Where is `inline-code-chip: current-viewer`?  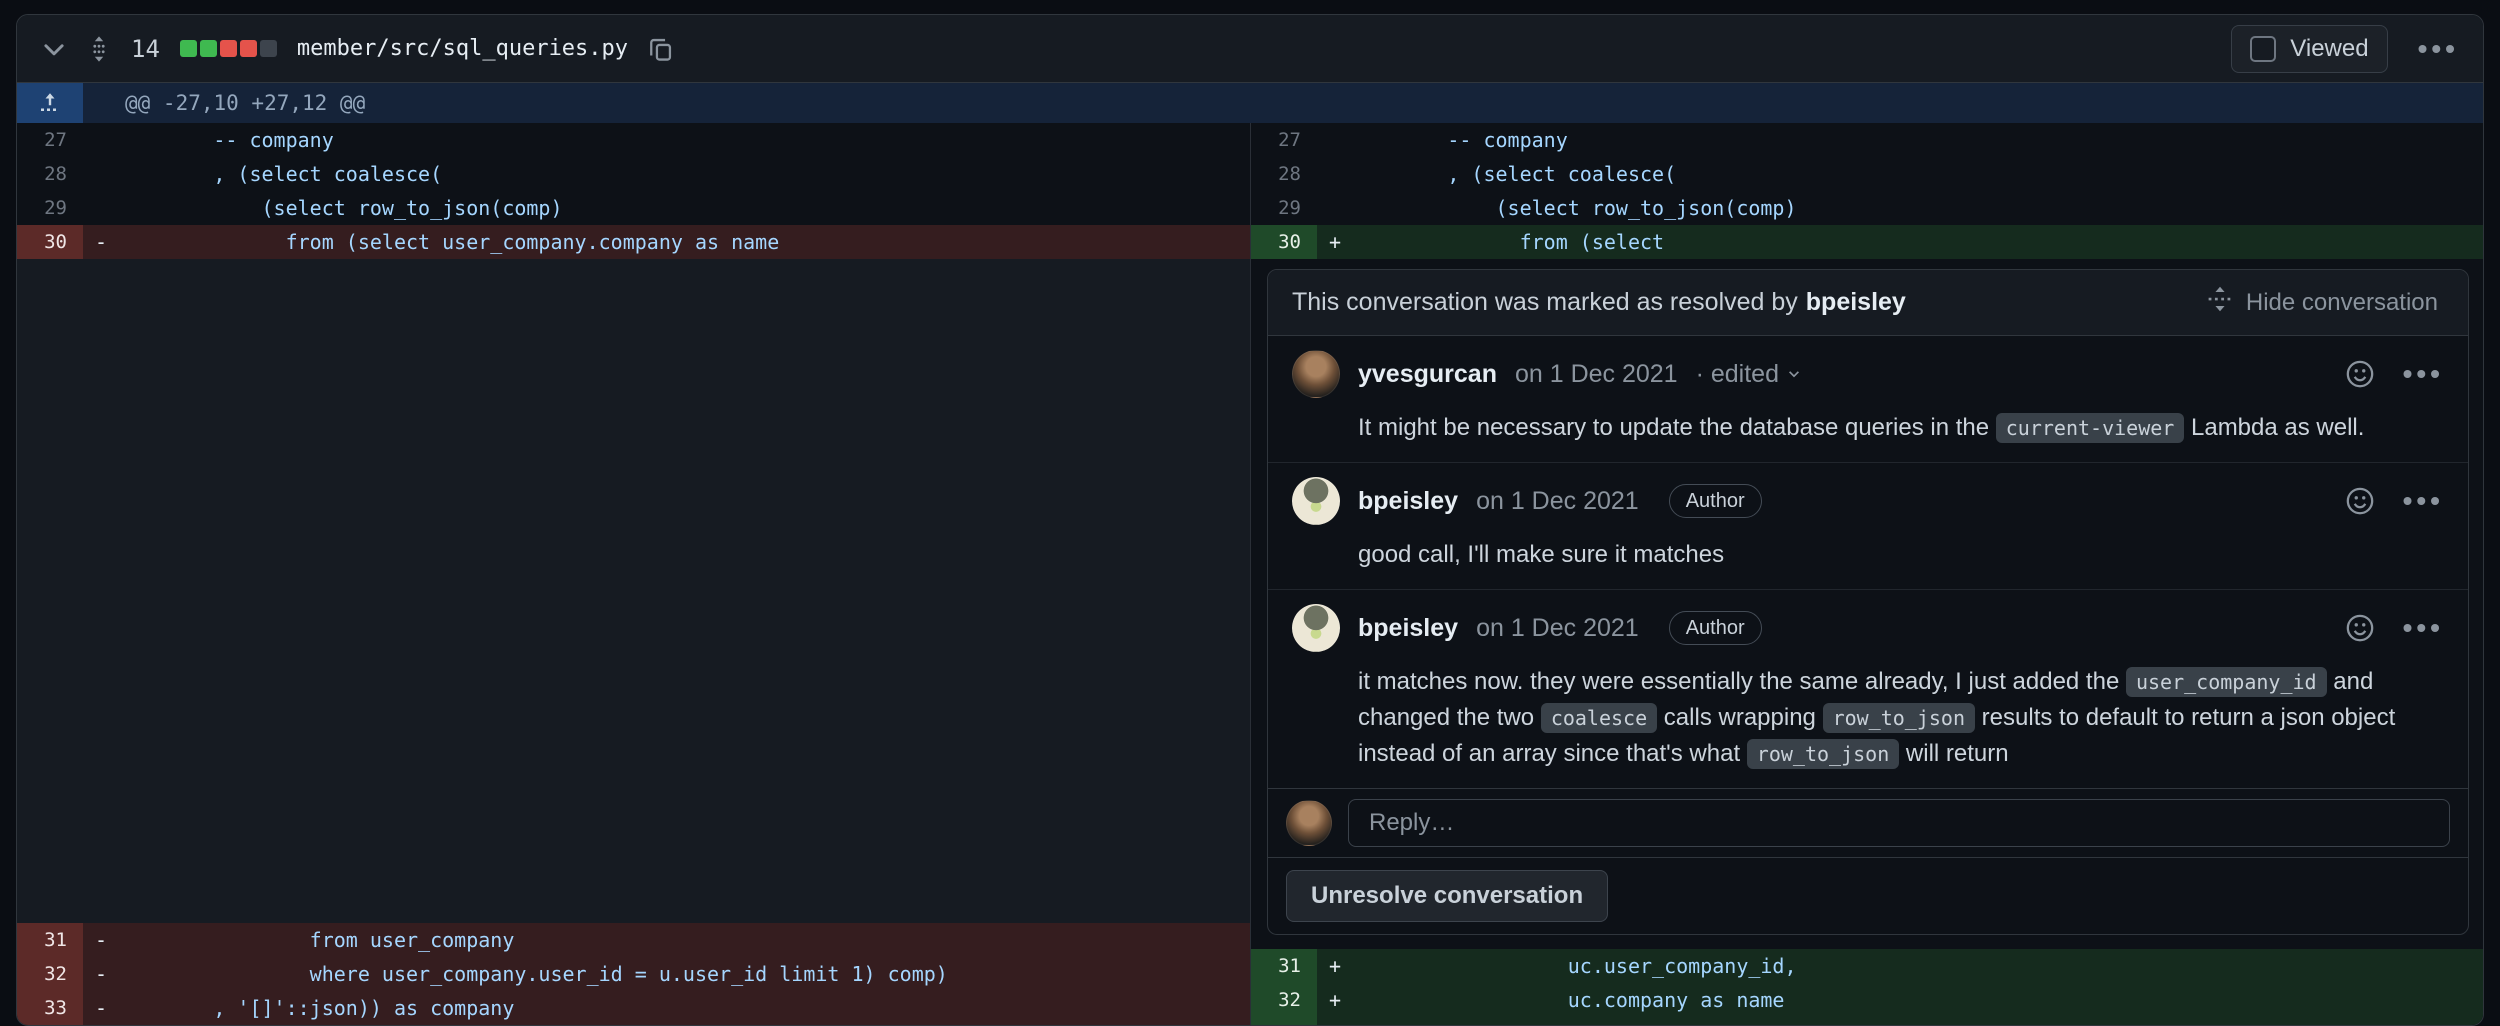
inline-code-chip: current-viewer is located at coordinates (2090, 428).